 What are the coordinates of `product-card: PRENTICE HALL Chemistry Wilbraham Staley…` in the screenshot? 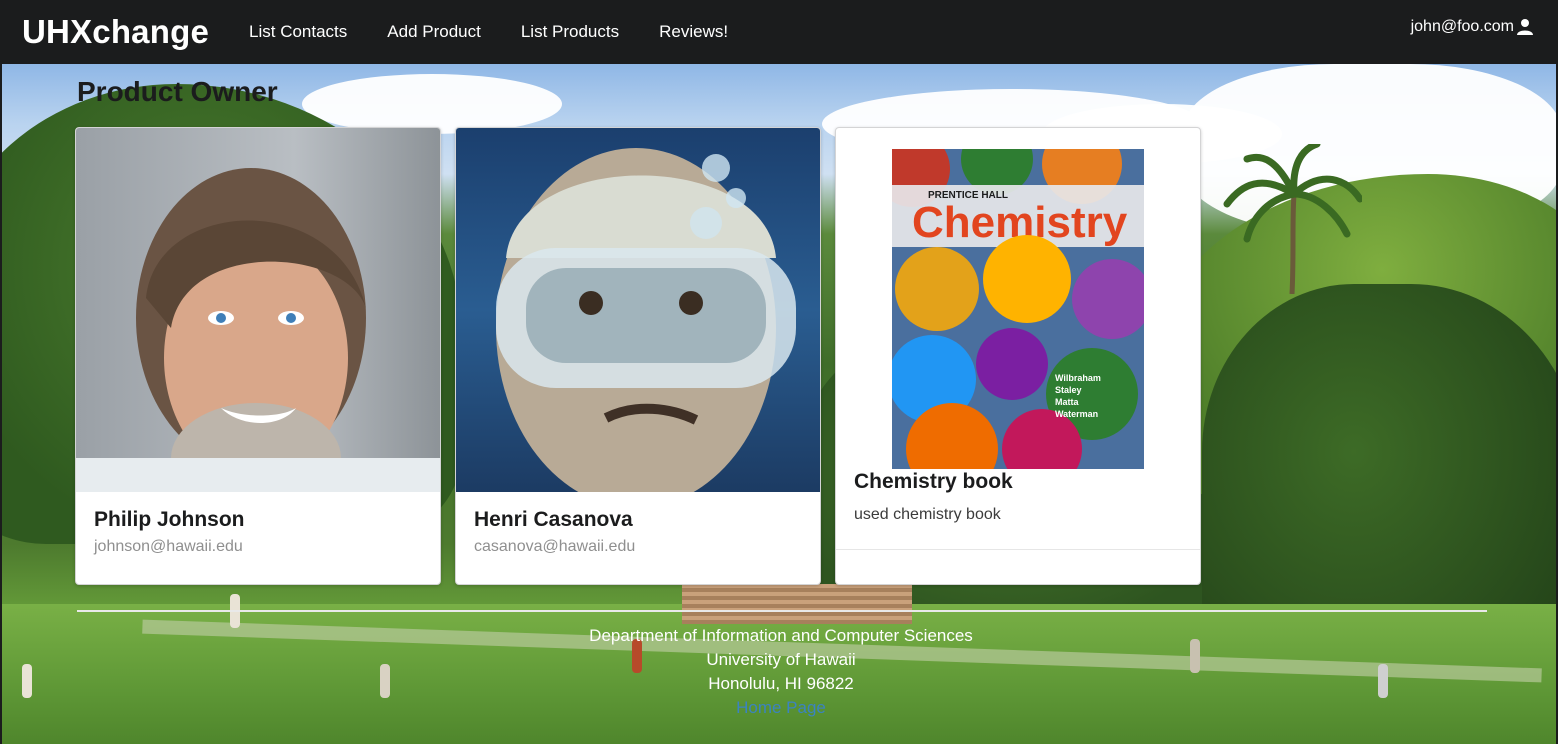 It's located at (1018, 356).